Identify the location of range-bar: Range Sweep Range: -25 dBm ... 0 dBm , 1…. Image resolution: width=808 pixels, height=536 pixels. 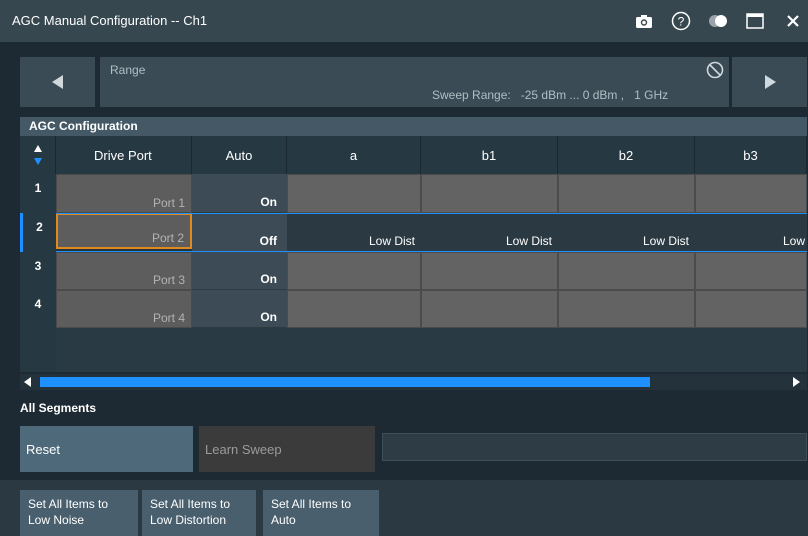
(413, 82).